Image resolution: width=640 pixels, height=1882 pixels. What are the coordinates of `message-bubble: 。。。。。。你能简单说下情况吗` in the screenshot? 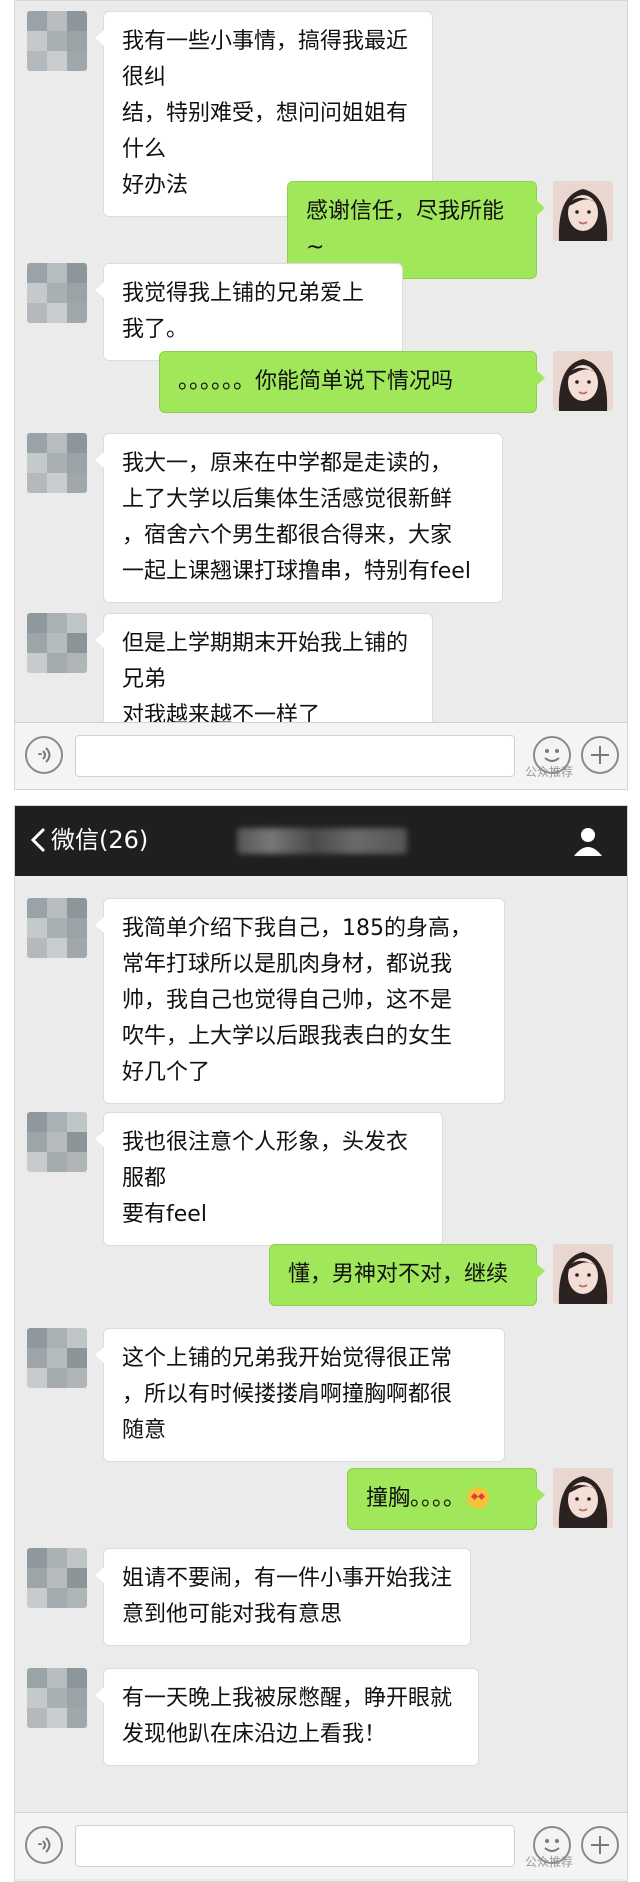 It's located at (352, 382).